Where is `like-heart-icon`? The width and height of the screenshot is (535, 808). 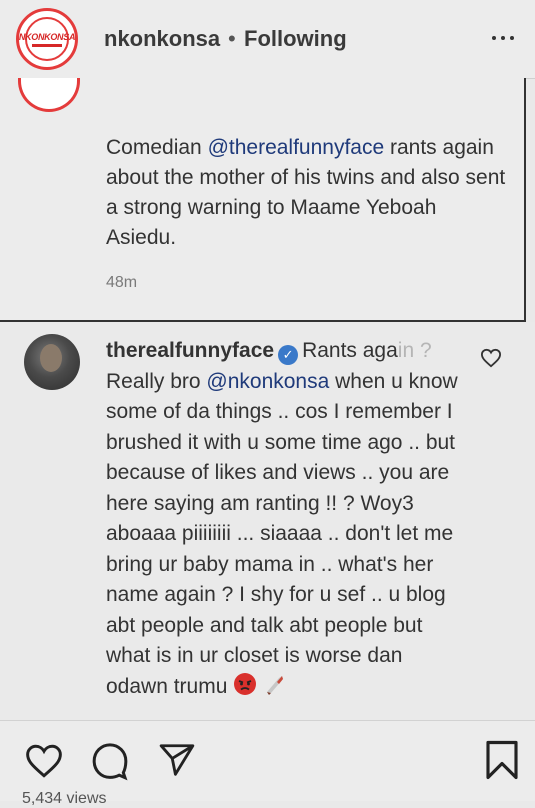 like-heart-icon is located at coordinates (44, 761).